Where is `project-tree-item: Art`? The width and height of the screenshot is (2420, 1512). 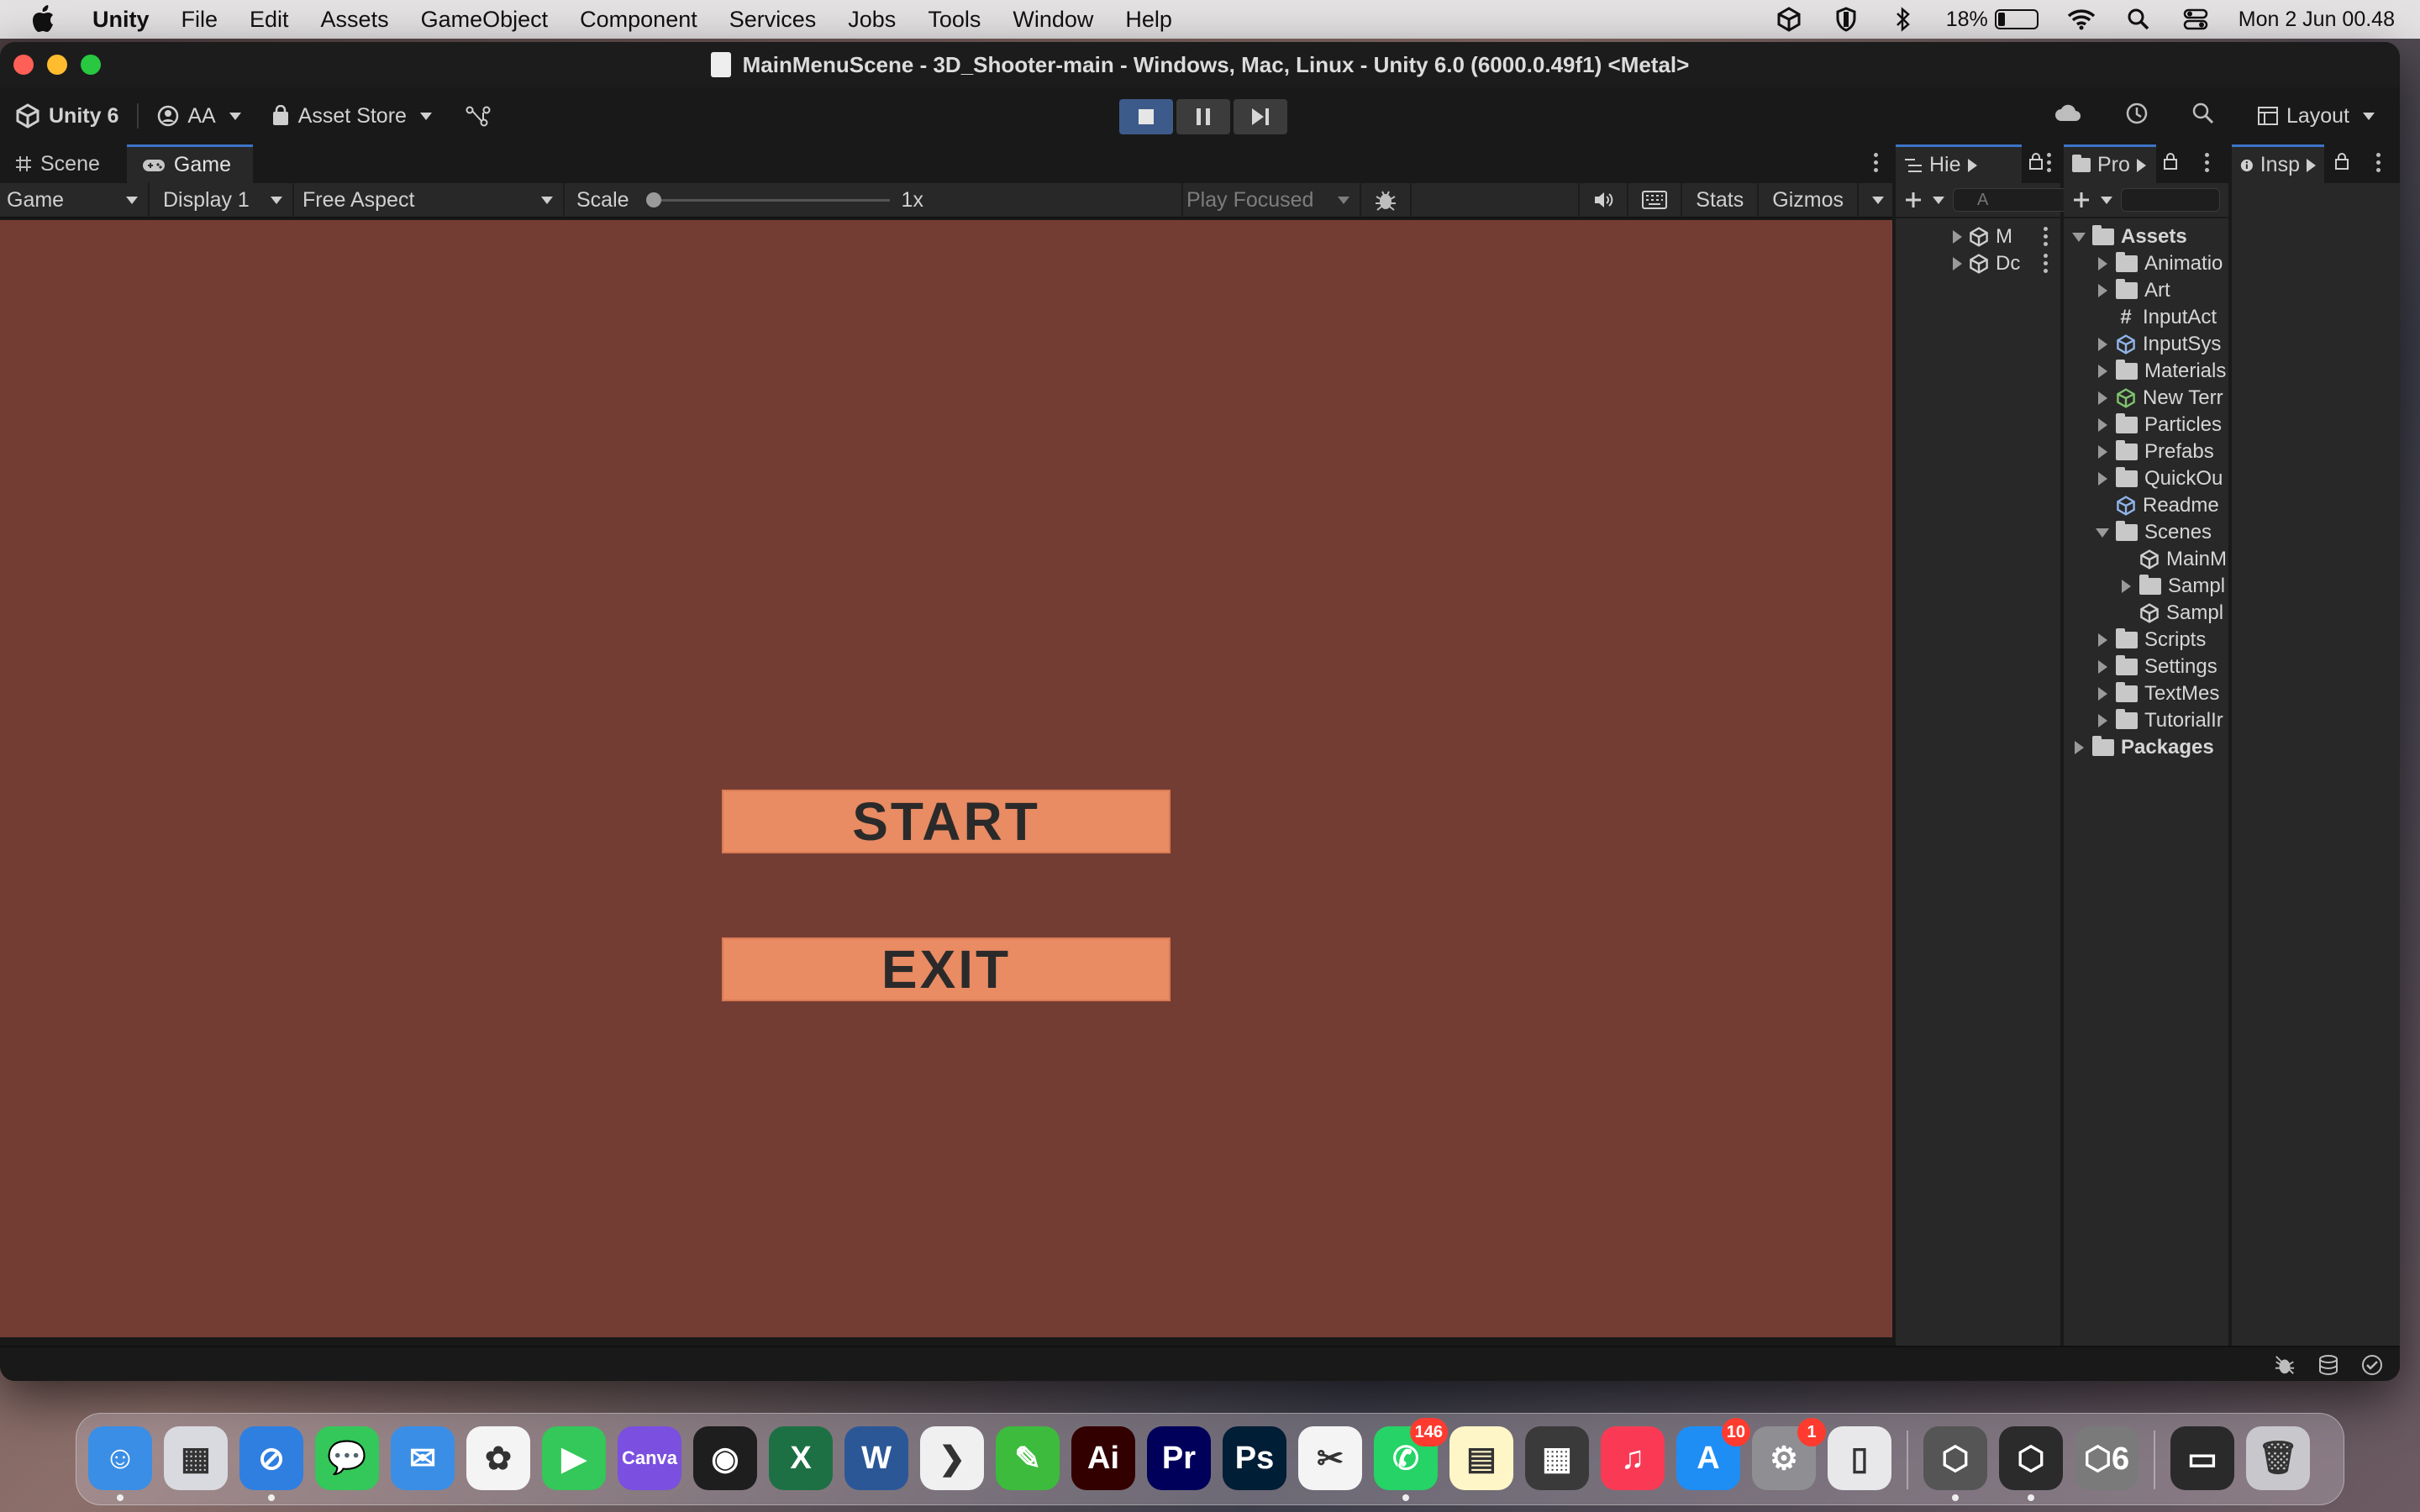
project-tree-item: Art is located at coordinates (2146, 290).